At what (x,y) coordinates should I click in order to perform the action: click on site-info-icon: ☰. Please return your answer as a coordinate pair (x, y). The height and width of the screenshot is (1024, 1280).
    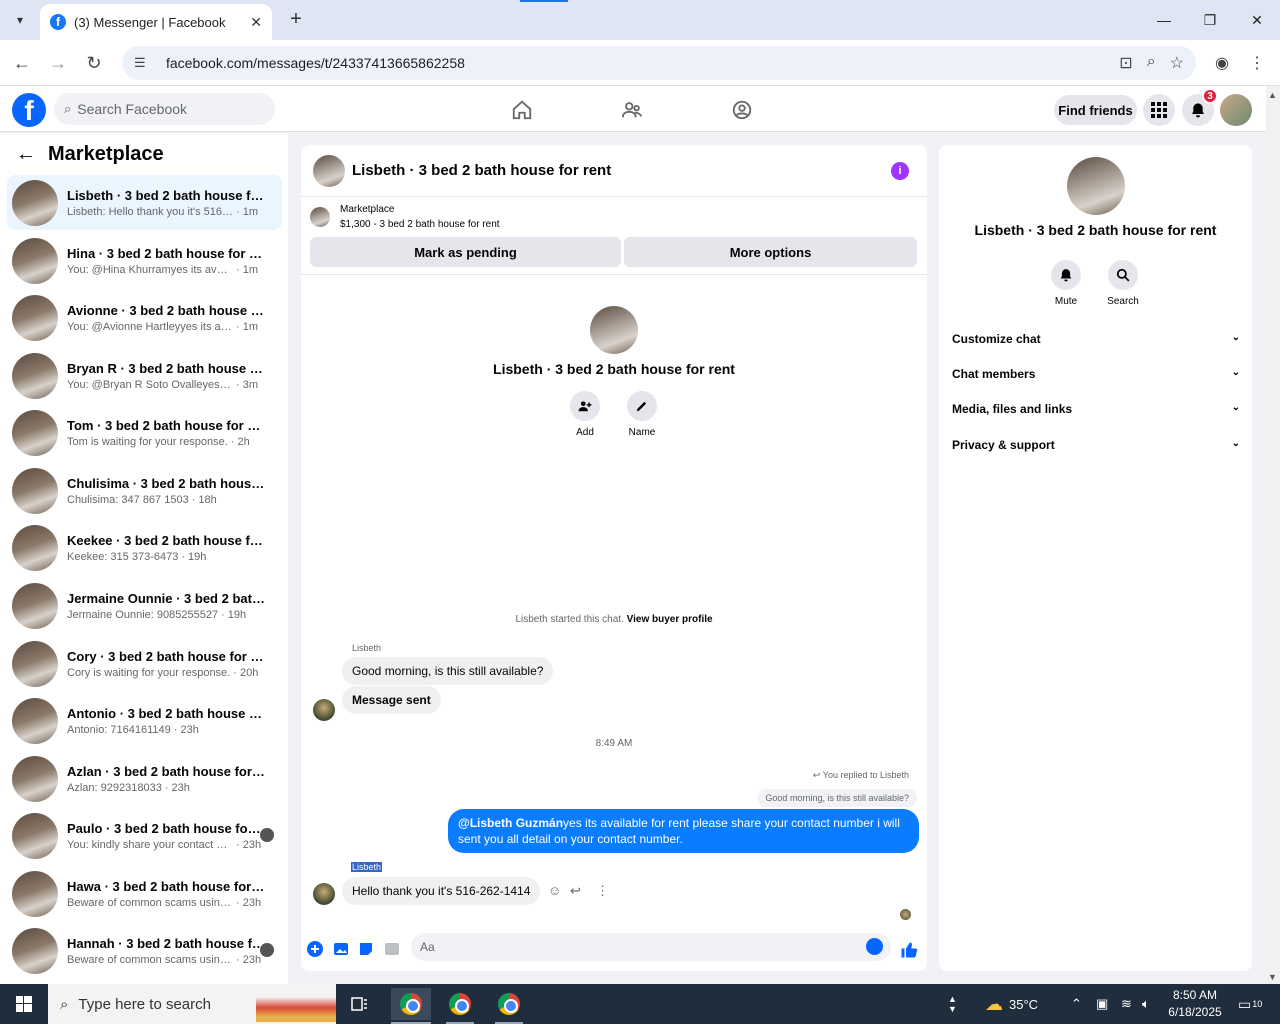
    Looking at the image, I should click on (143, 63).